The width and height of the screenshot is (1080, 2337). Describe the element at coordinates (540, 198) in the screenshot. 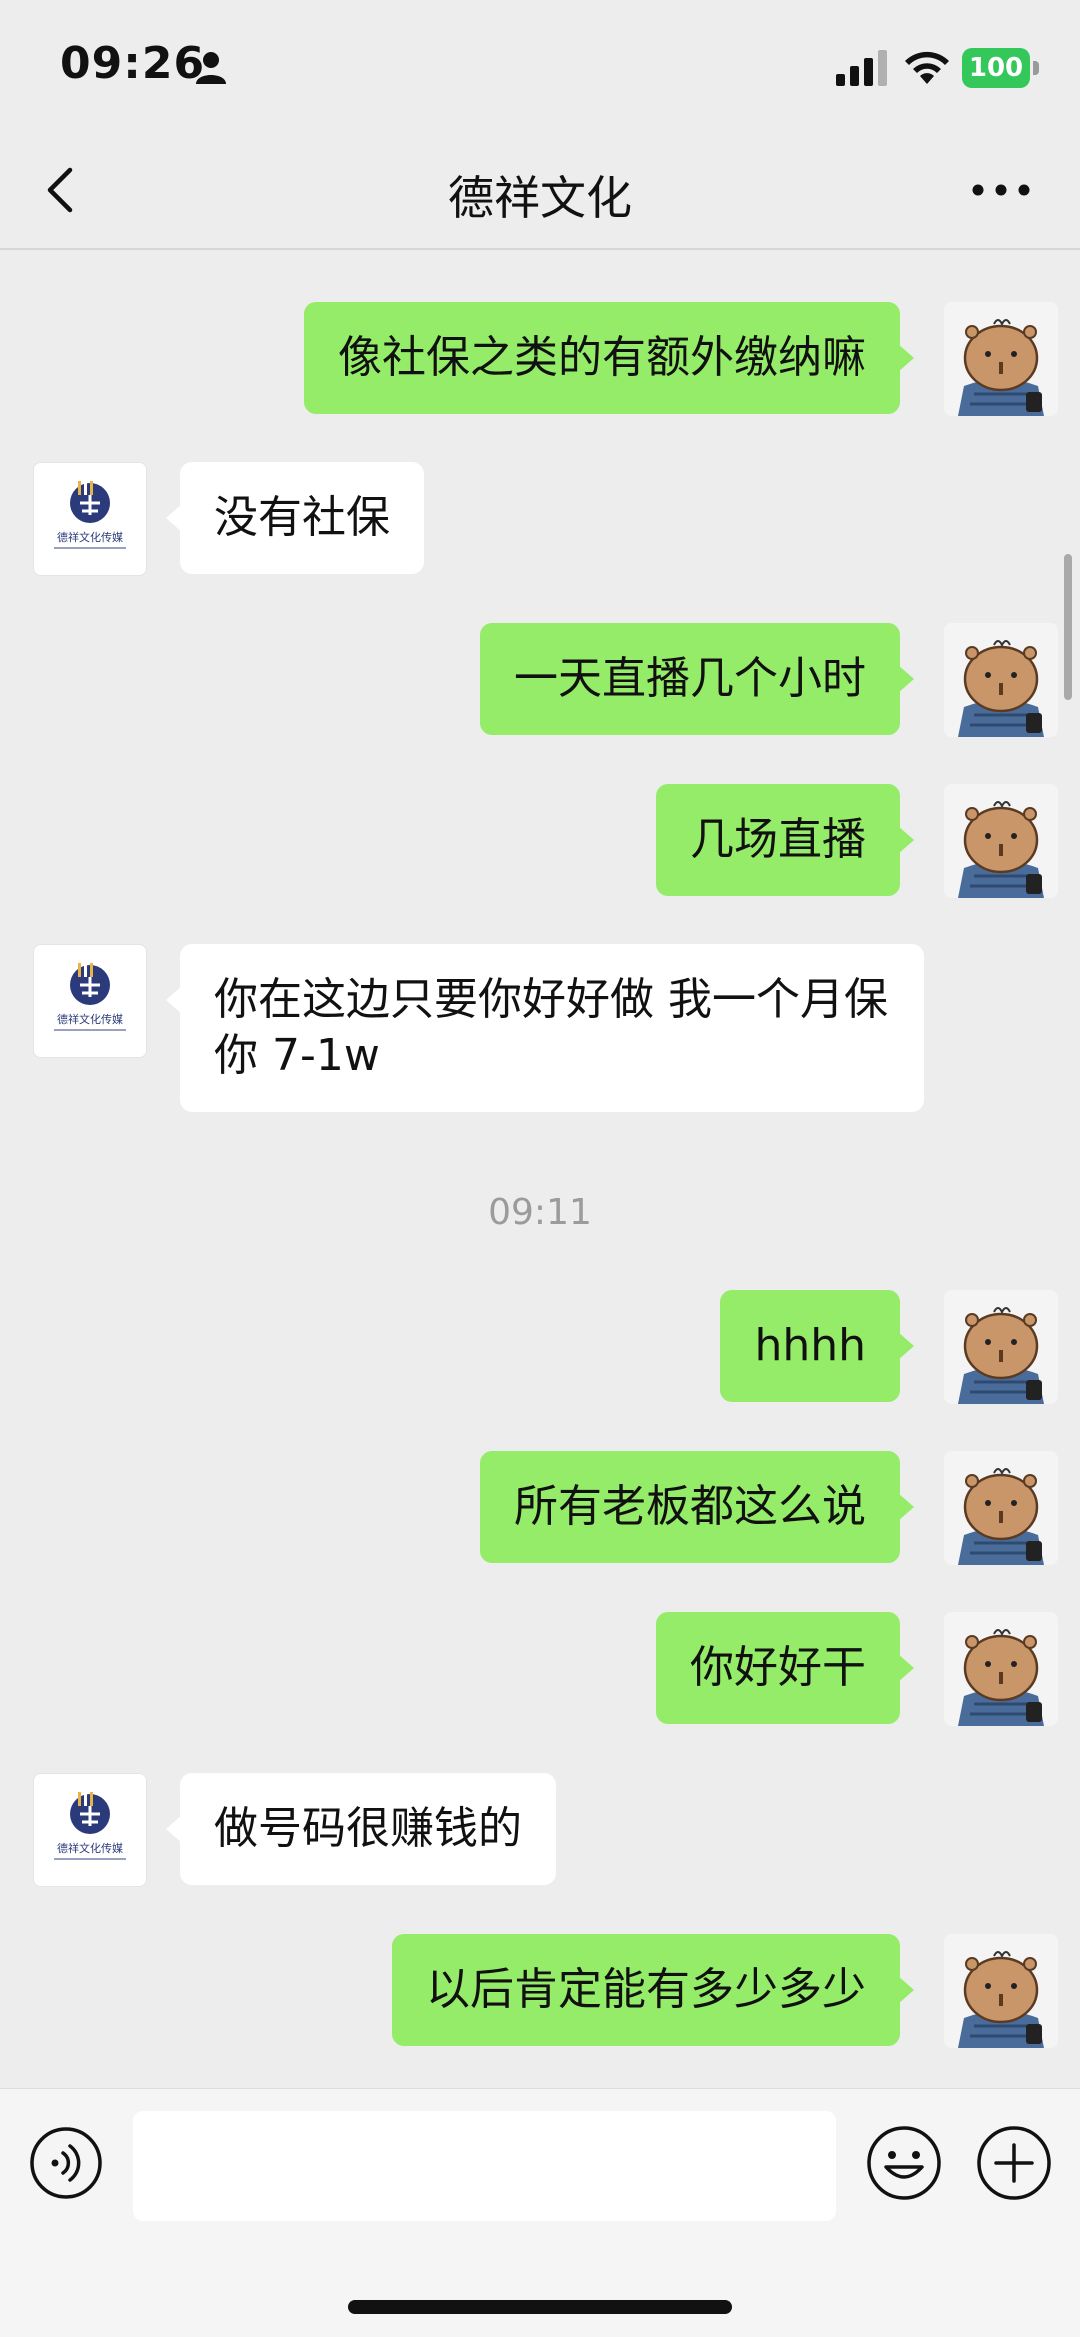

I see `chat-title: 德祥文化` at that location.